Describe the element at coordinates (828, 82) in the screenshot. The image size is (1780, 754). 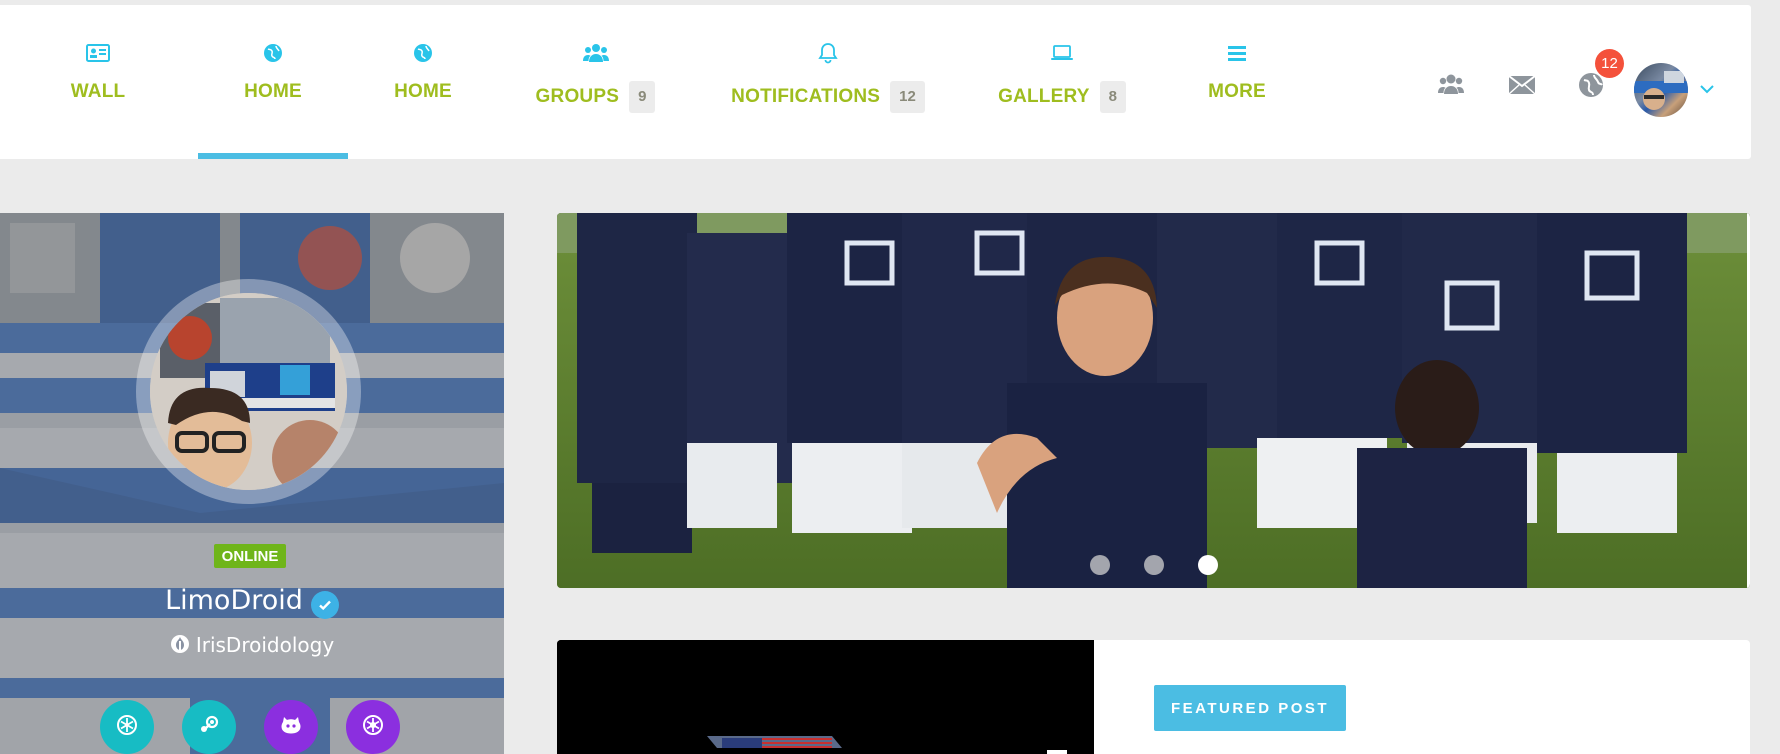
I see `nav-item-notifications: NOTIFICATIONS 12` at that location.